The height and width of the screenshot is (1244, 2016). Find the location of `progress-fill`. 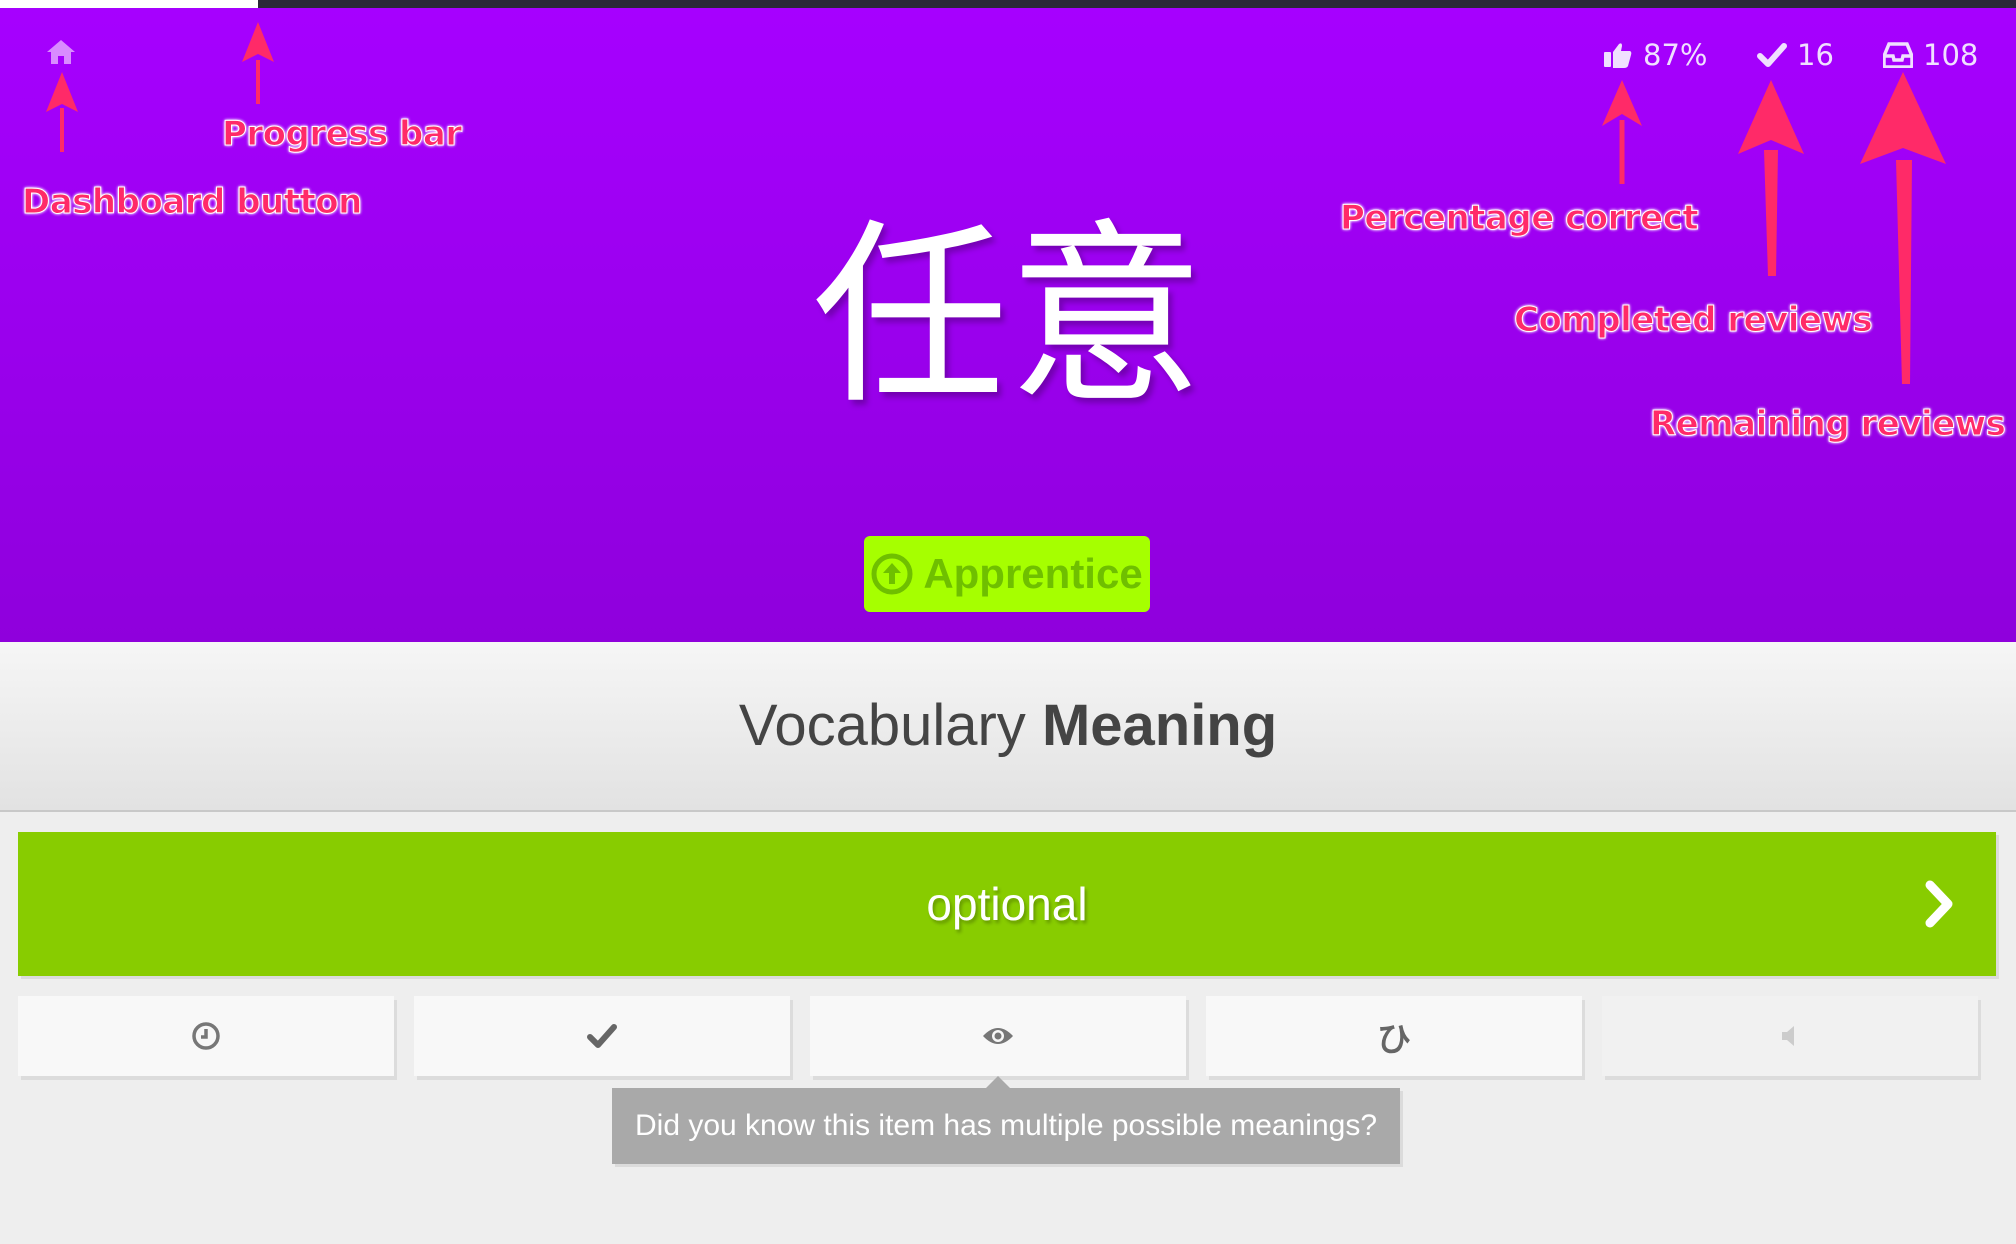

progress-fill is located at coordinates (129, 4).